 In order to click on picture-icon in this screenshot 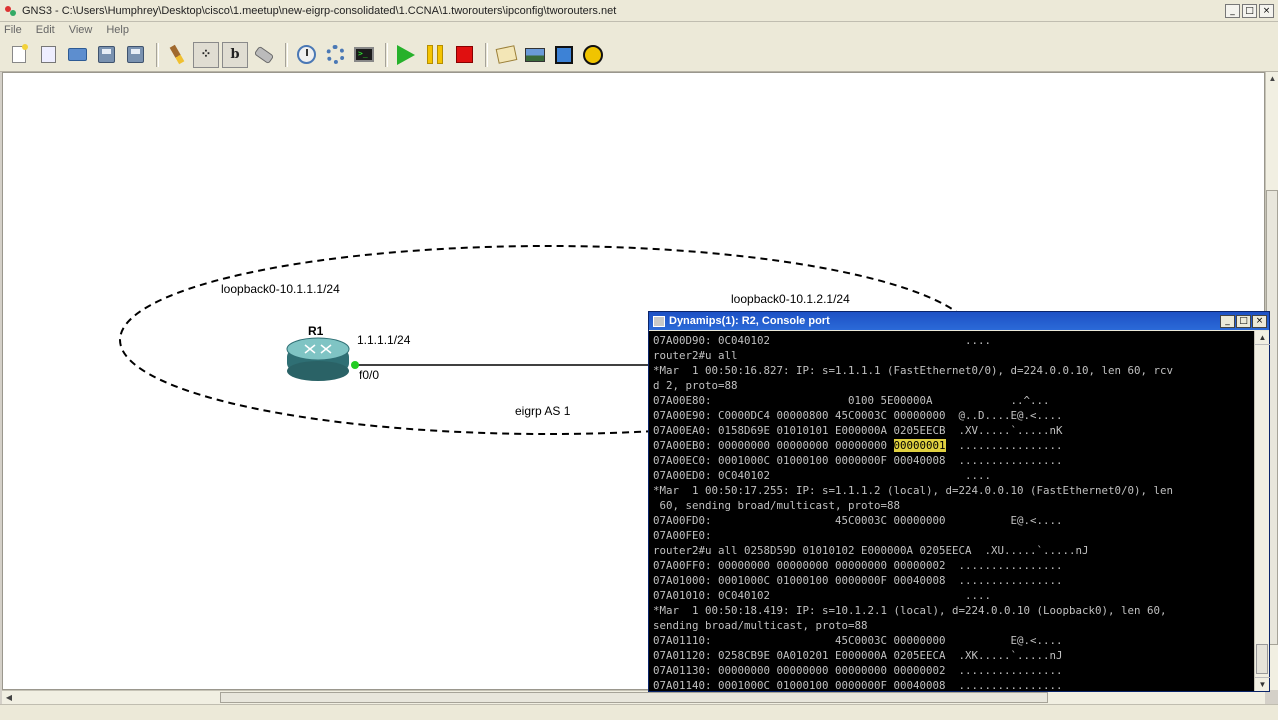, I will do `click(535, 54)`.